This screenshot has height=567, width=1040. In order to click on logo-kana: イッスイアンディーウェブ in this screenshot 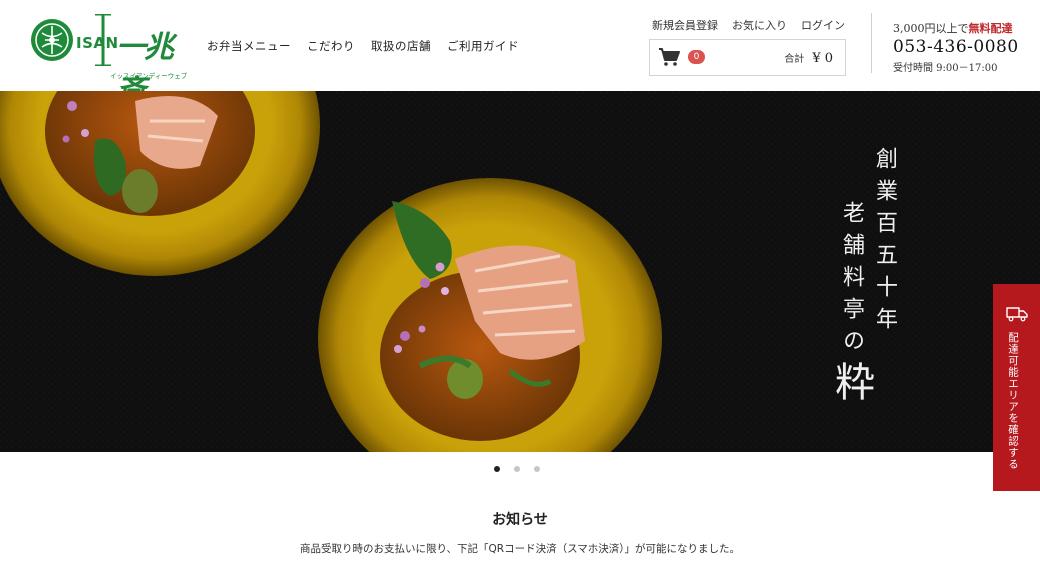, I will do `click(149, 76)`.